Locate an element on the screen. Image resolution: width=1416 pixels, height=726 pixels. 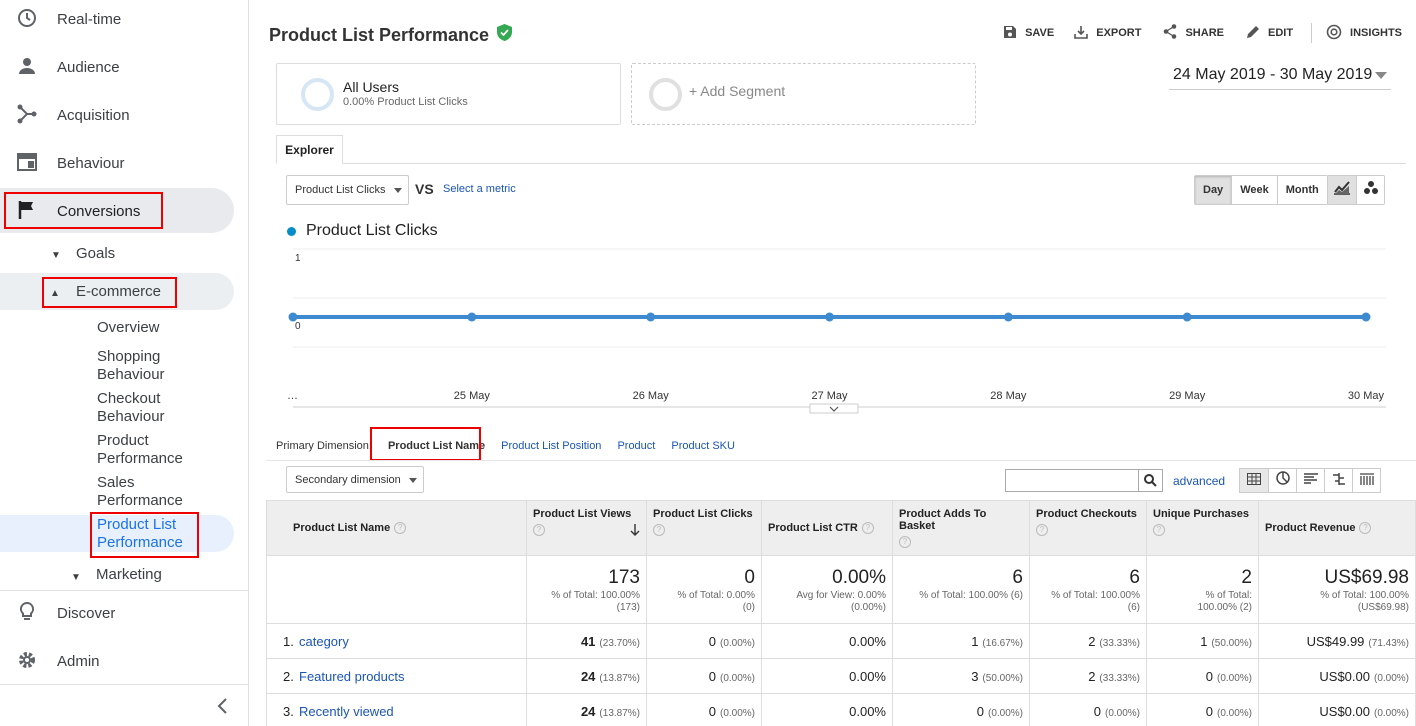
list-name-link: Recently viewed is located at coordinates (346, 711).